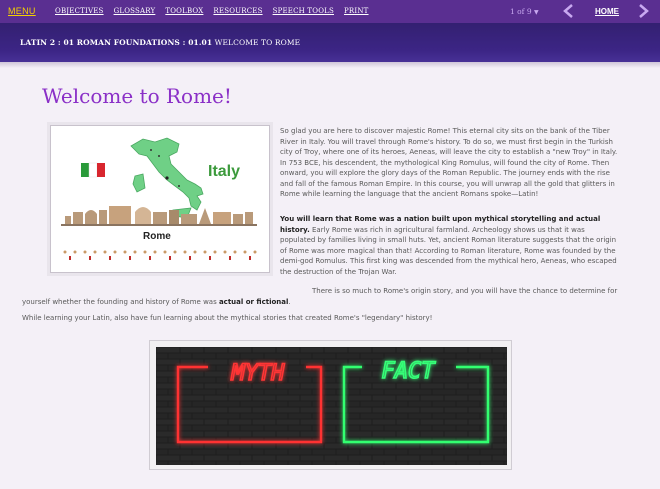 Image resolution: width=660 pixels, height=489 pixels. Describe the element at coordinates (116, 42) in the screenshot. I see `breadcrumb-course: LATIN 2 : 01 ROMAN FOUNDATIONS : 01.01` at that location.